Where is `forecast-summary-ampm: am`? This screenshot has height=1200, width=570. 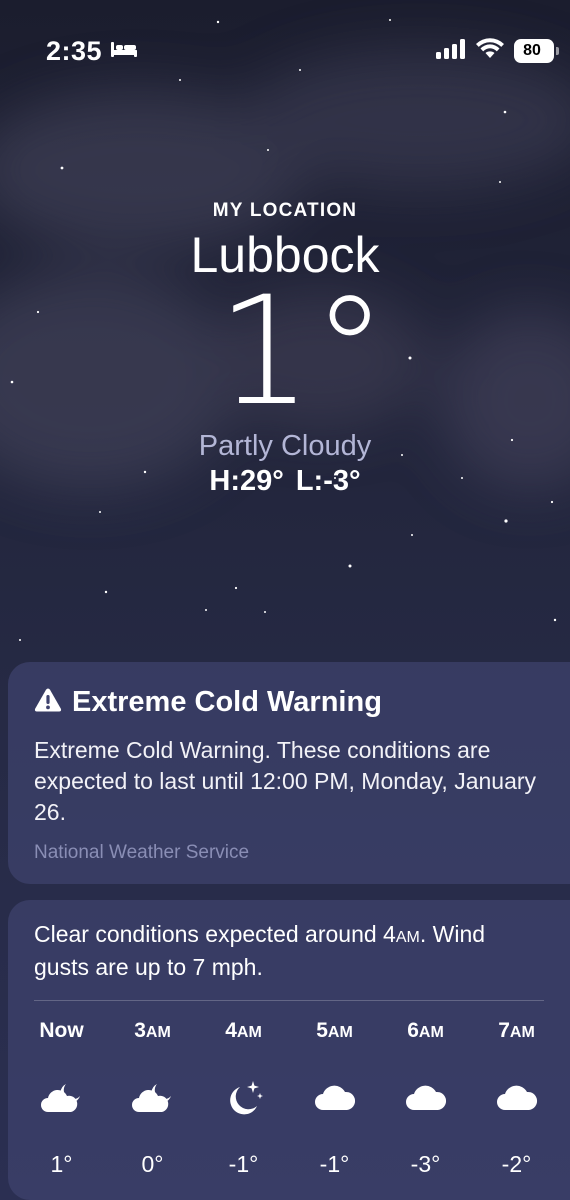 forecast-summary-ampm: am is located at coordinates (407, 934).